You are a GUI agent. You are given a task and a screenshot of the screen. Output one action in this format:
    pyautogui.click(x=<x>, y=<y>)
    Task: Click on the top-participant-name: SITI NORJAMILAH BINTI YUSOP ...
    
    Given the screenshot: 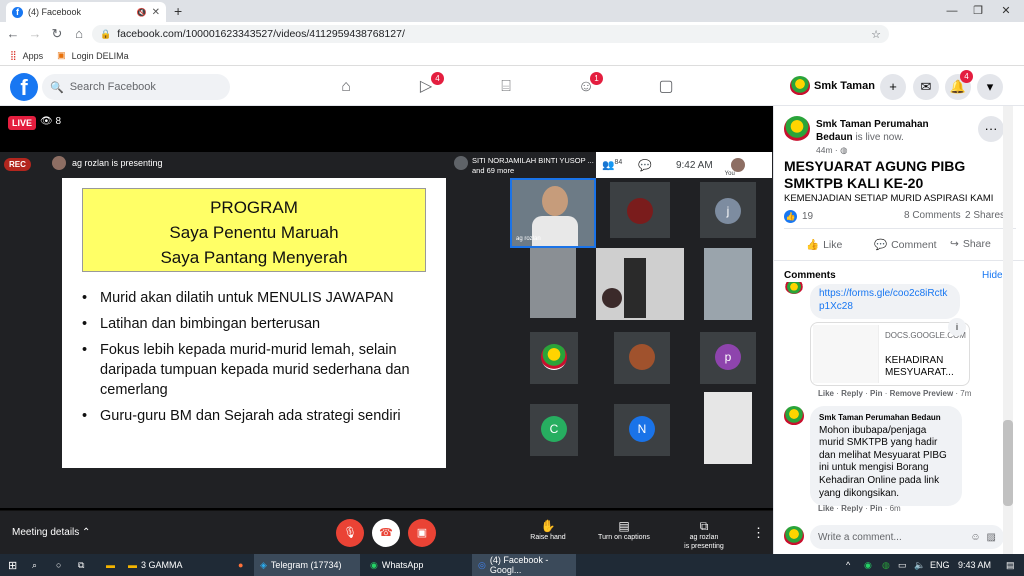 What is the action you would take?
    pyautogui.click(x=533, y=160)
    